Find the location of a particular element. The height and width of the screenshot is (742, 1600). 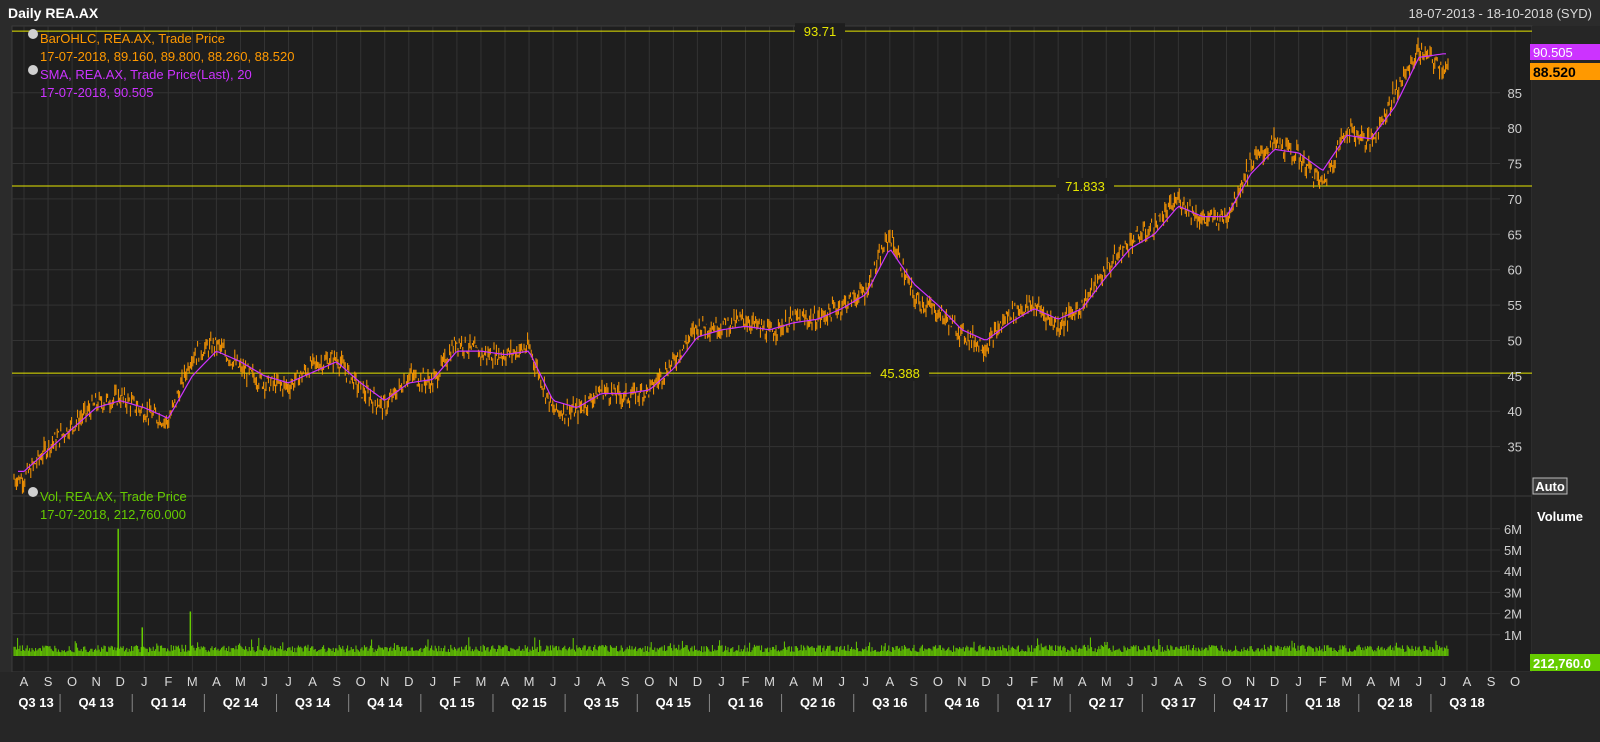

price-tick-label: 45 is located at coordinates (1515, 376).